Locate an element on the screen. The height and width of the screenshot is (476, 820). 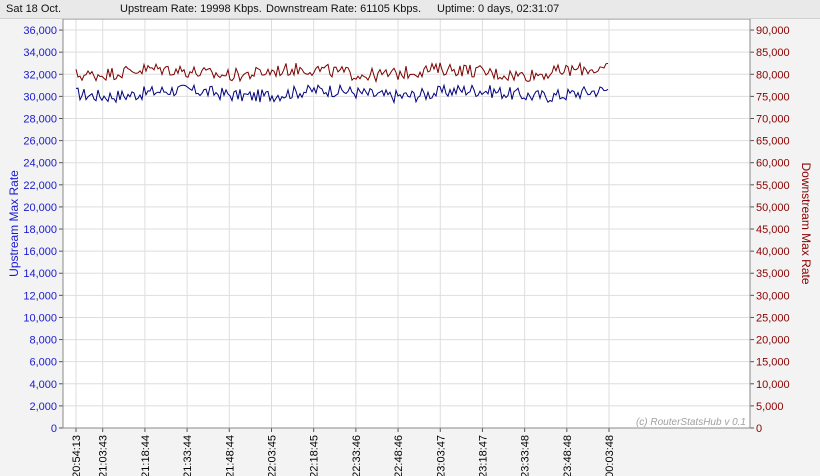
right-tick-label: 40,000 is located at coordinates (773, 252).